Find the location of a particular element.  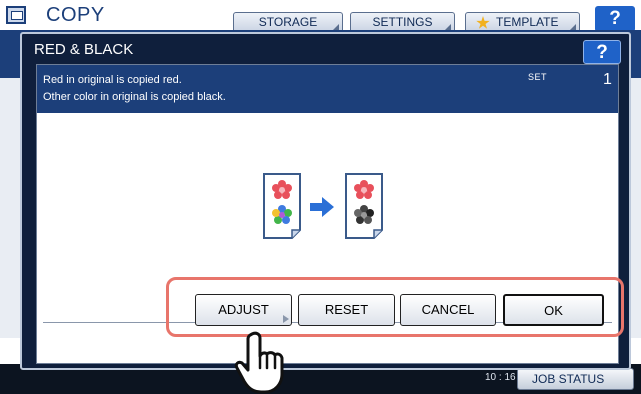

job-status-button: JOB STATUS is located at coordinates (575, 379).